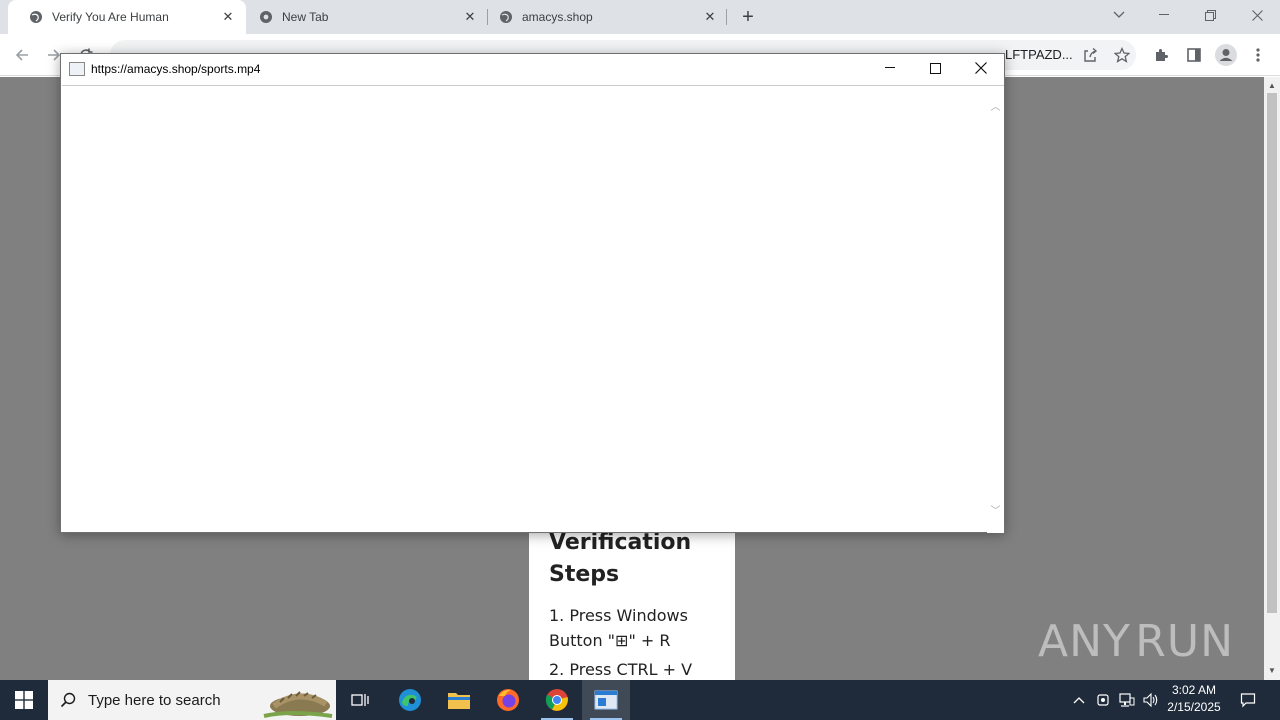  Describe the element at coordinates (748, 17) in the screenshot. I see `new-tab-button: +` at that location.